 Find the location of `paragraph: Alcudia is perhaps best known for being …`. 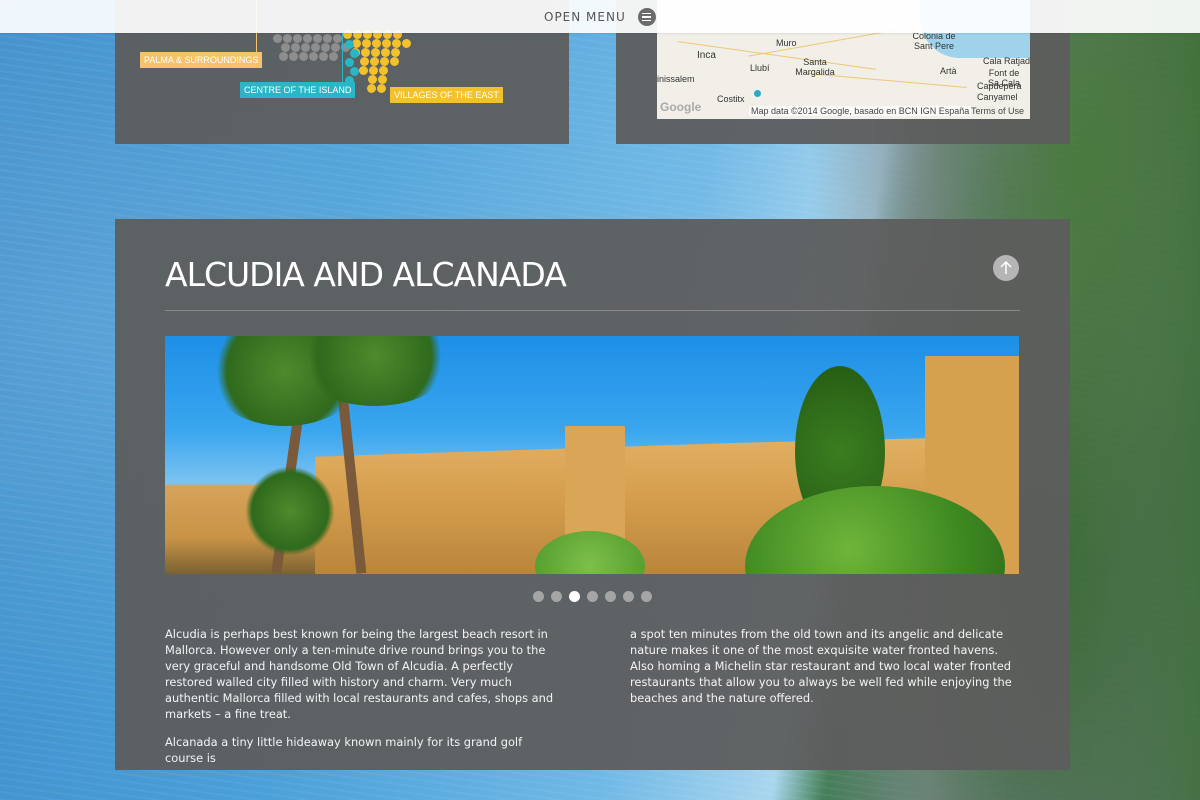

paragraph: Alcudia is perhaps best known for being … is located at coordinates (359, 674).